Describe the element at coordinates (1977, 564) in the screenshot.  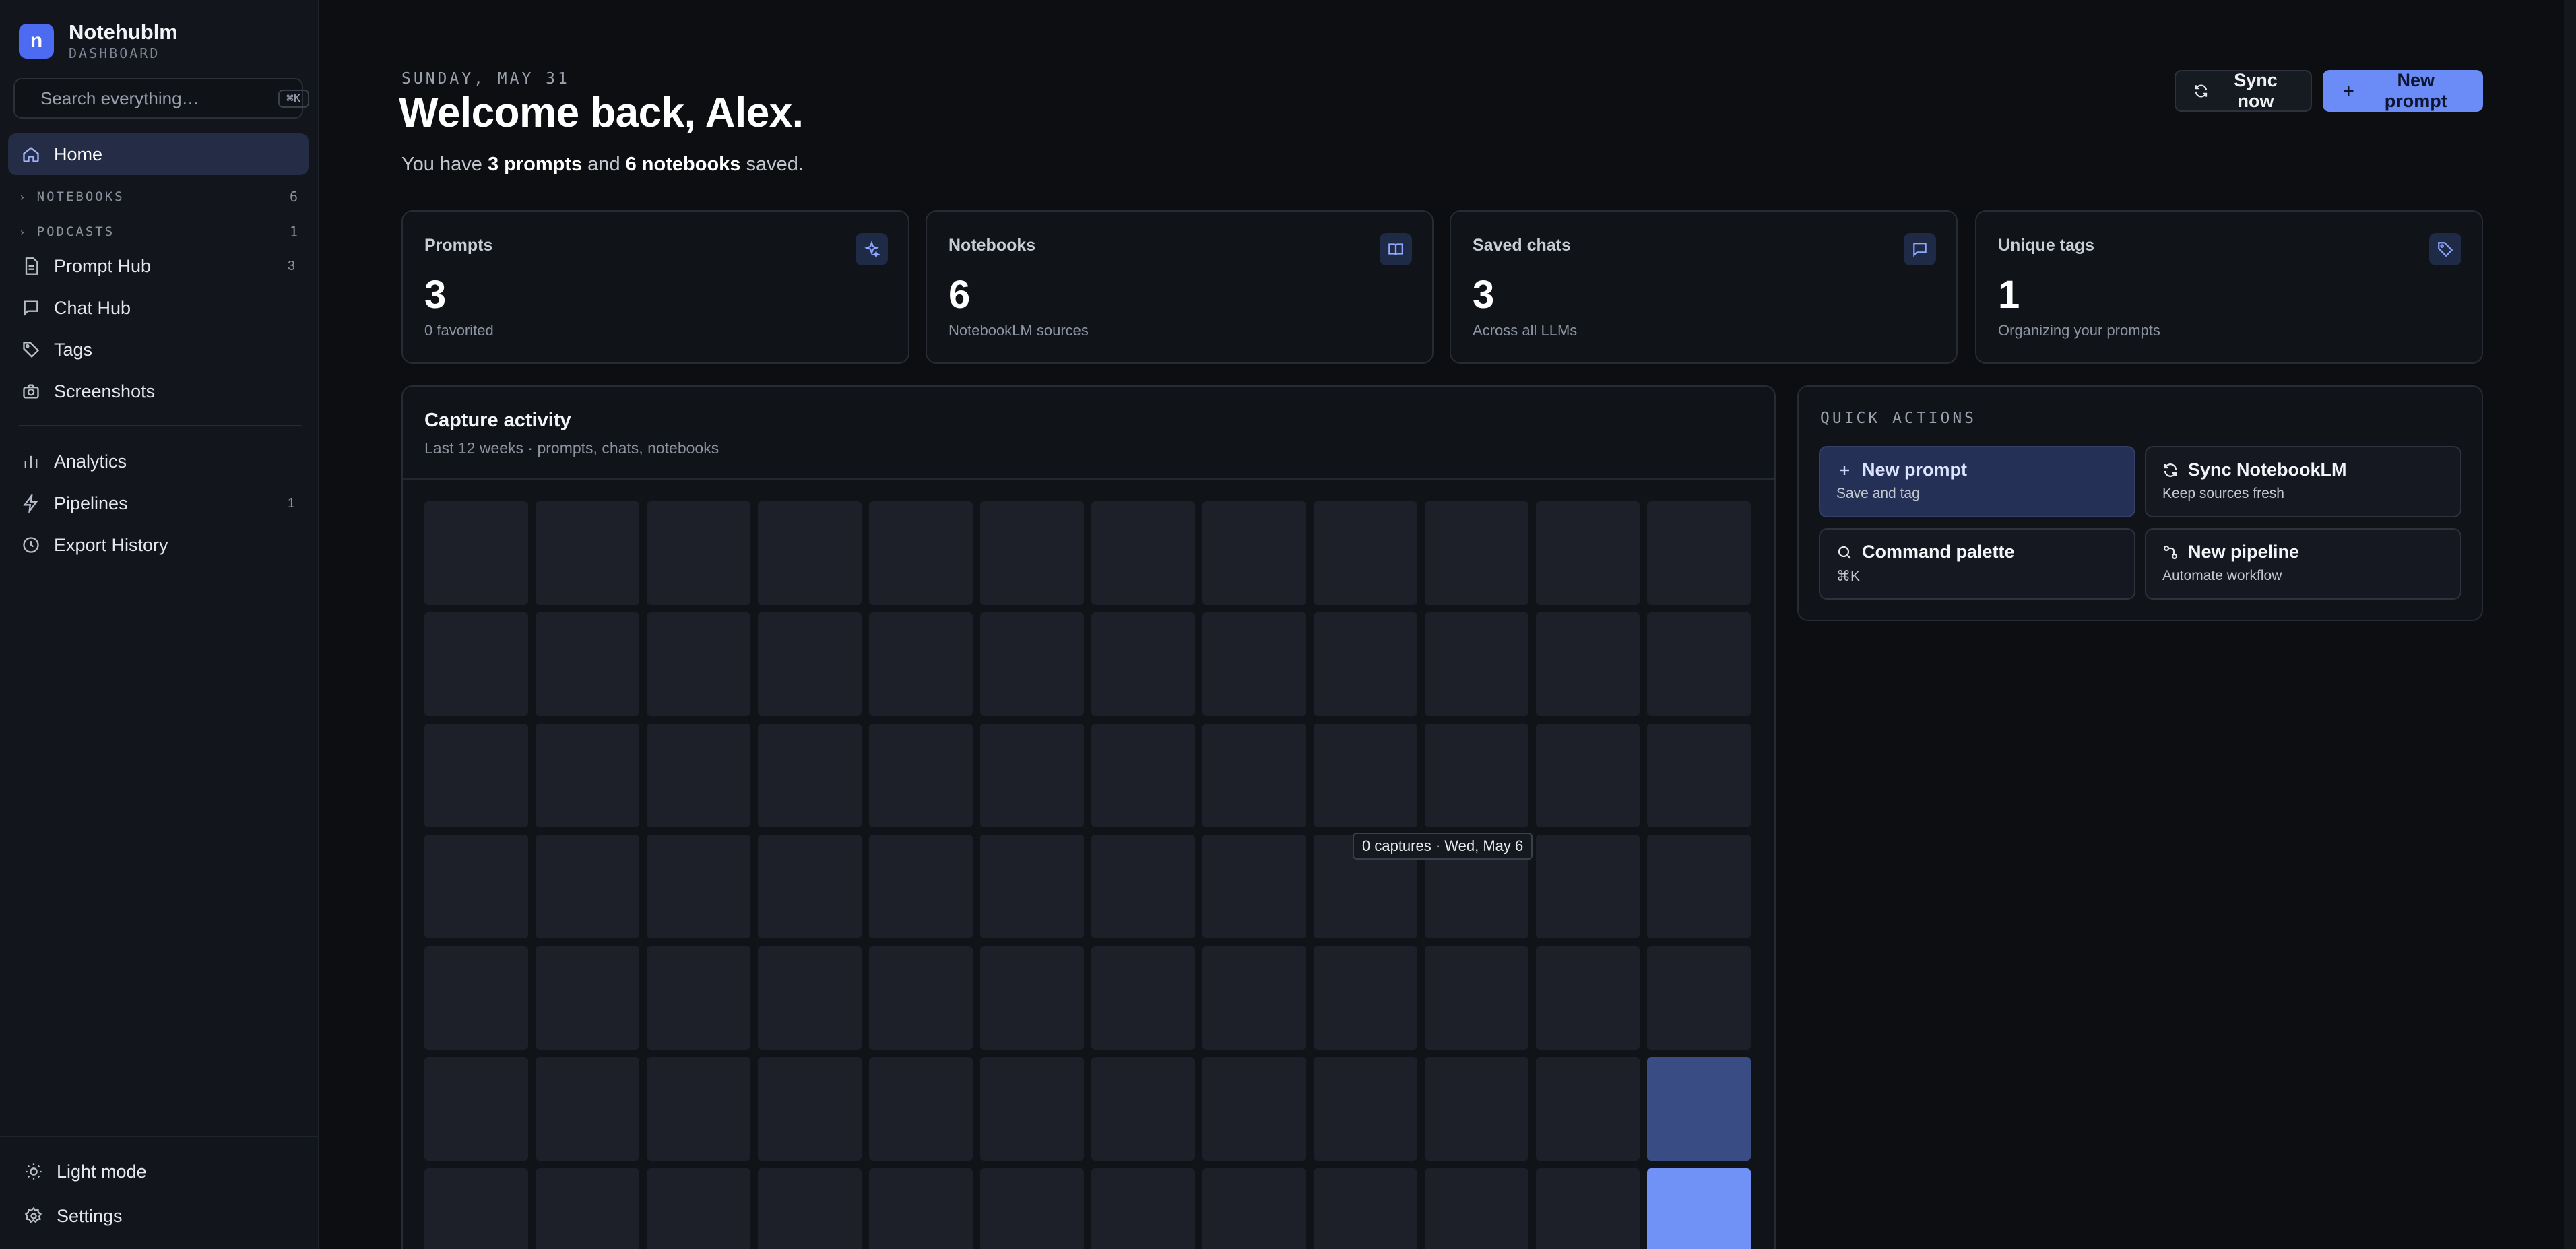
I see `quick-action-command-palette: Command palette ⌘K` at that location.